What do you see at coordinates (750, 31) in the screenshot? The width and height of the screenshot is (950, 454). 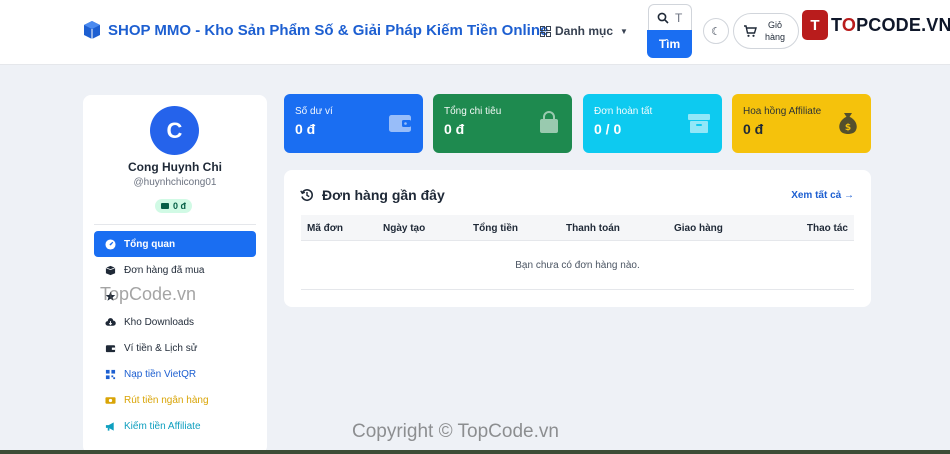 I see `cart-icon` at bounding box center [750, 31].